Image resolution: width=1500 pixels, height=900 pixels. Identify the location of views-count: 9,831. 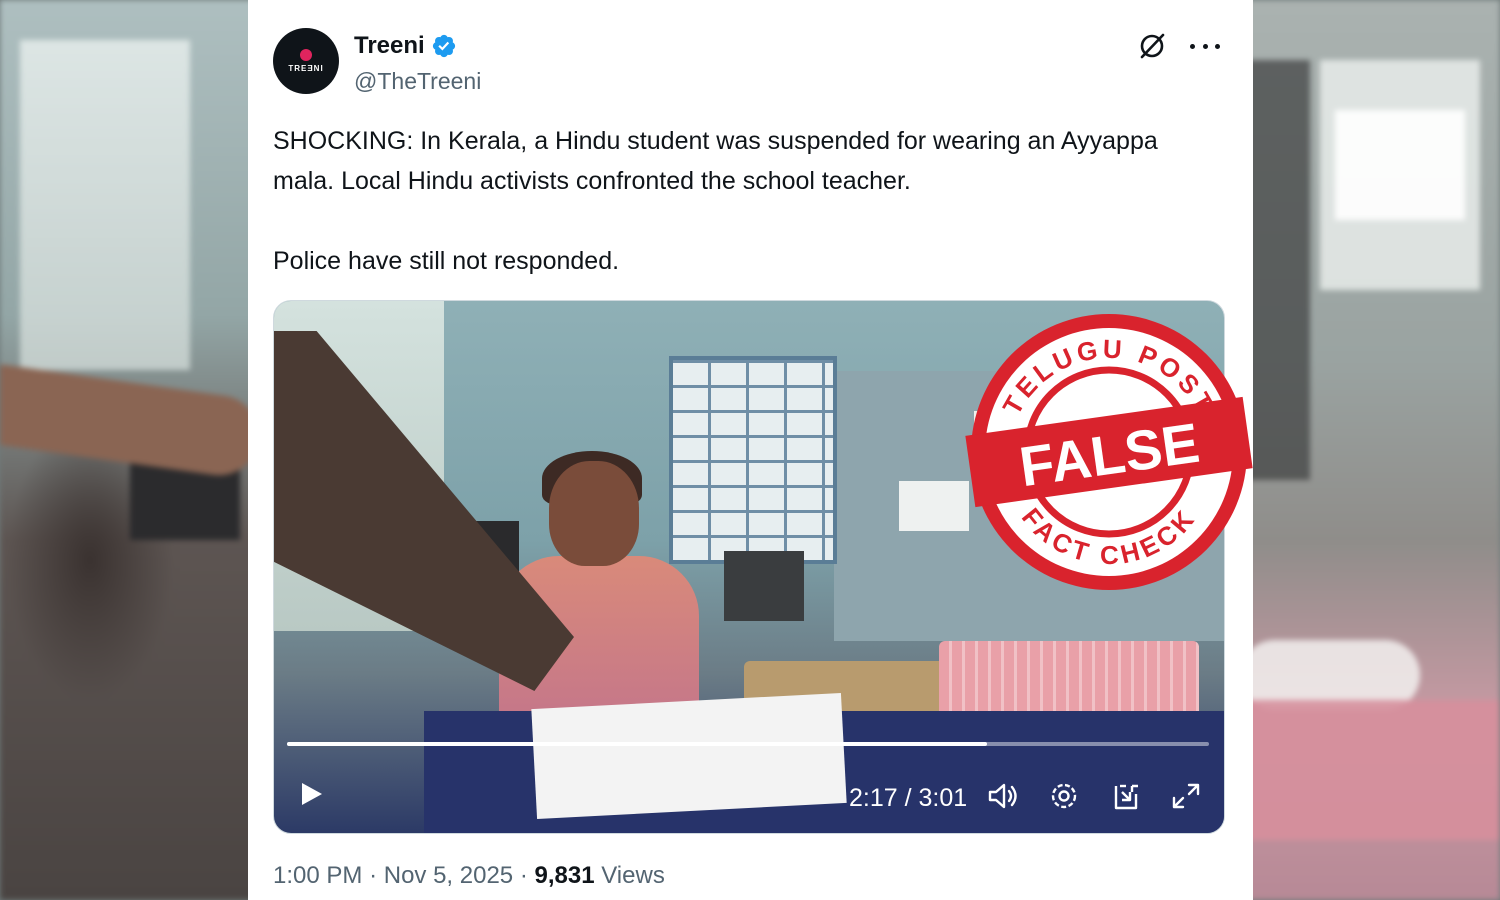
(564, 875).